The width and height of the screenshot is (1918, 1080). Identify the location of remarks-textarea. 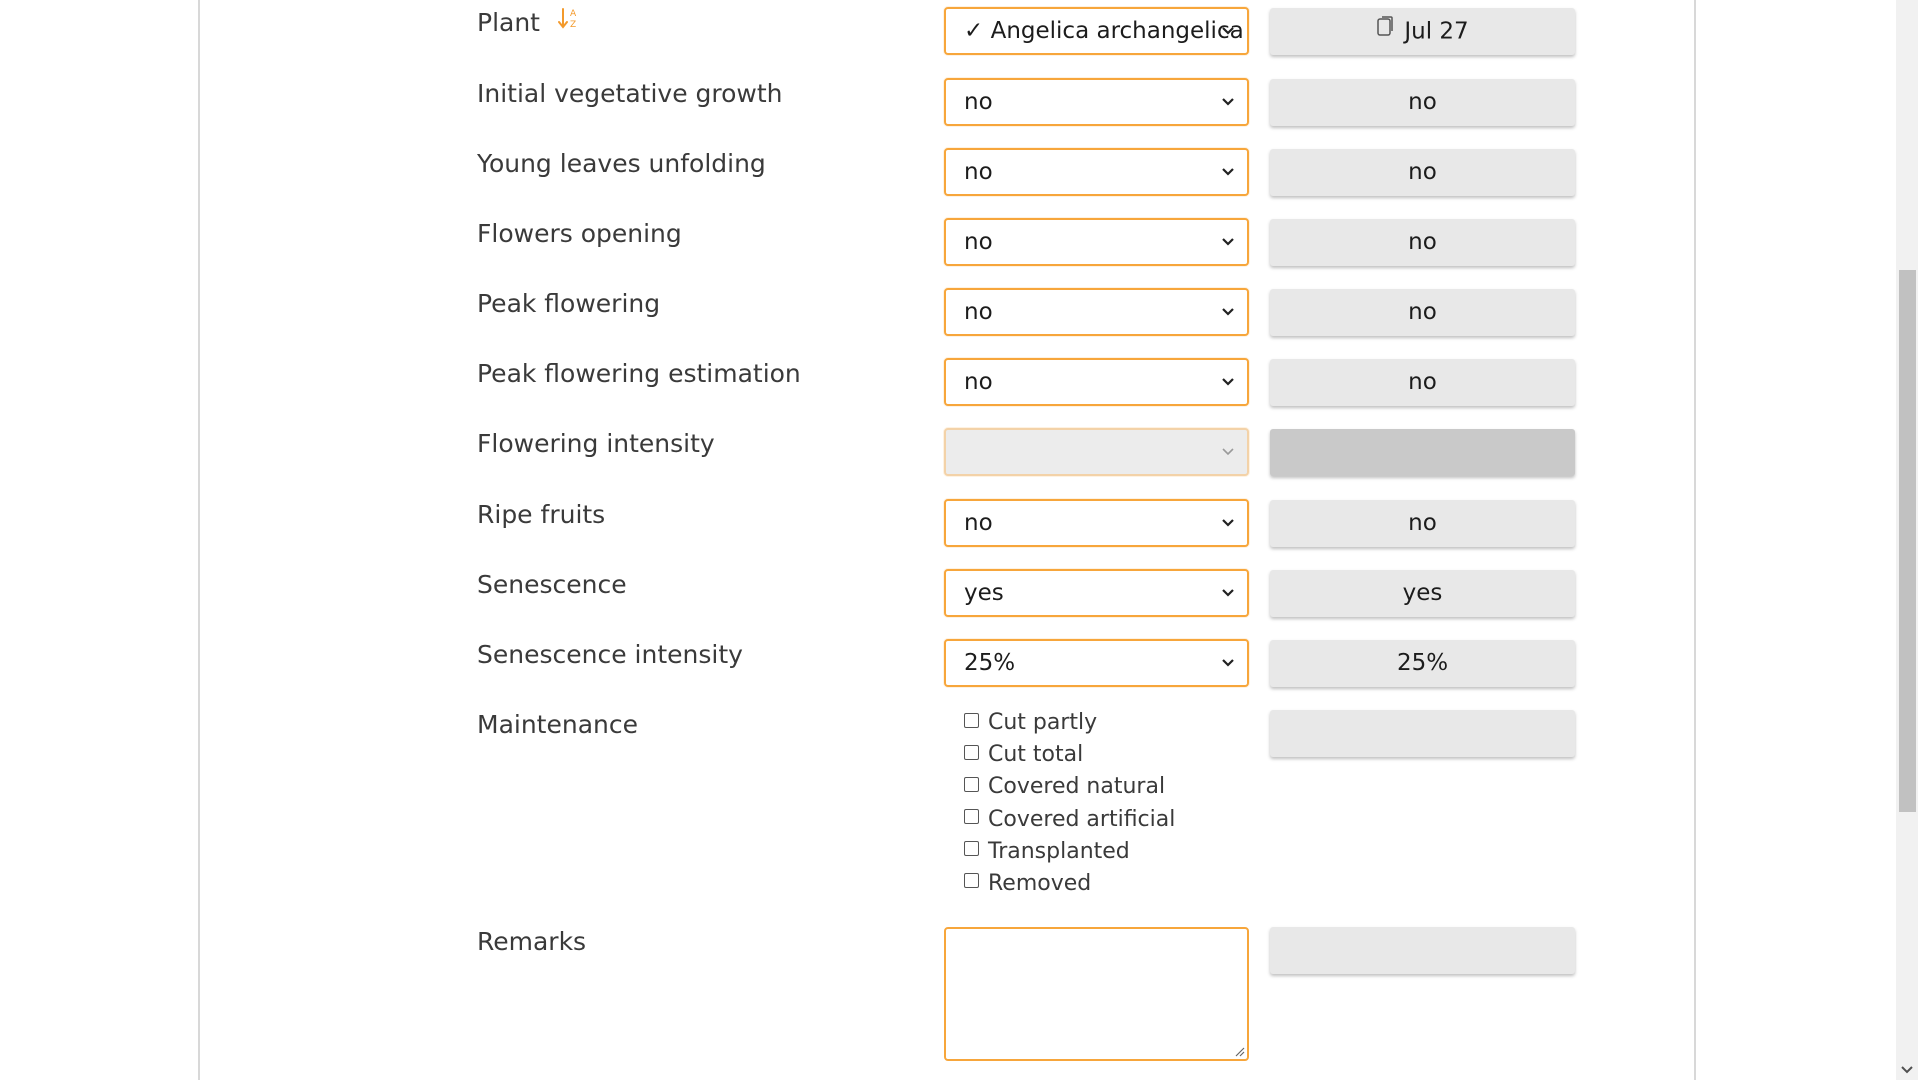
(1096, 994).